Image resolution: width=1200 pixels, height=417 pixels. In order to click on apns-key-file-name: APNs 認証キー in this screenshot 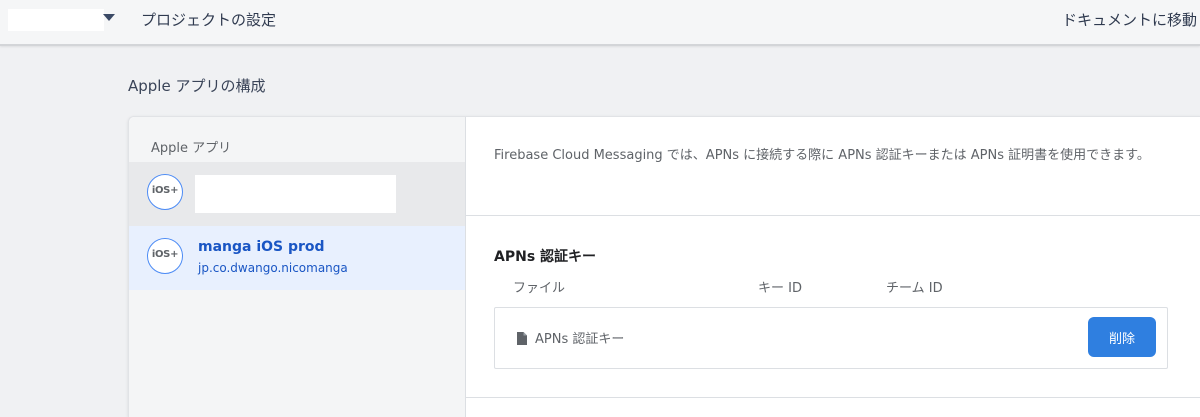, I will do `click(580, 339)`.